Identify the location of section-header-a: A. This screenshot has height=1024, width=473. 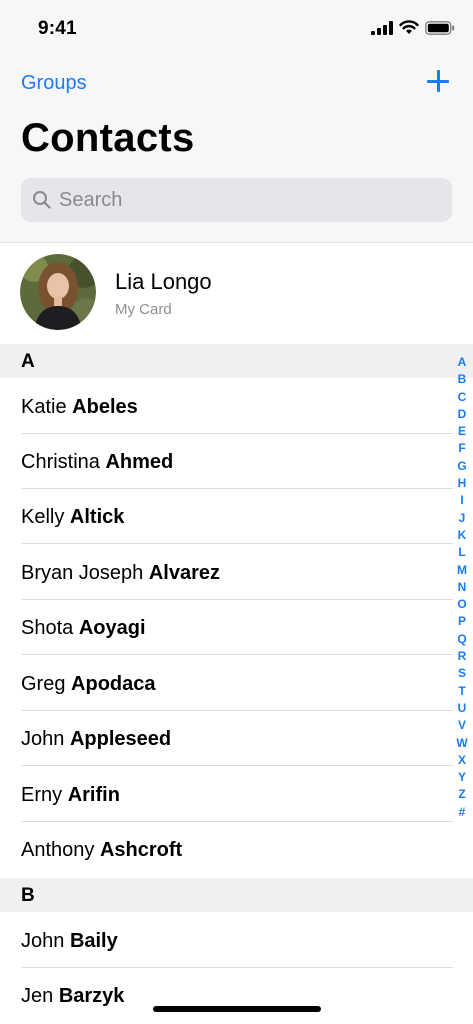
(236, 361).